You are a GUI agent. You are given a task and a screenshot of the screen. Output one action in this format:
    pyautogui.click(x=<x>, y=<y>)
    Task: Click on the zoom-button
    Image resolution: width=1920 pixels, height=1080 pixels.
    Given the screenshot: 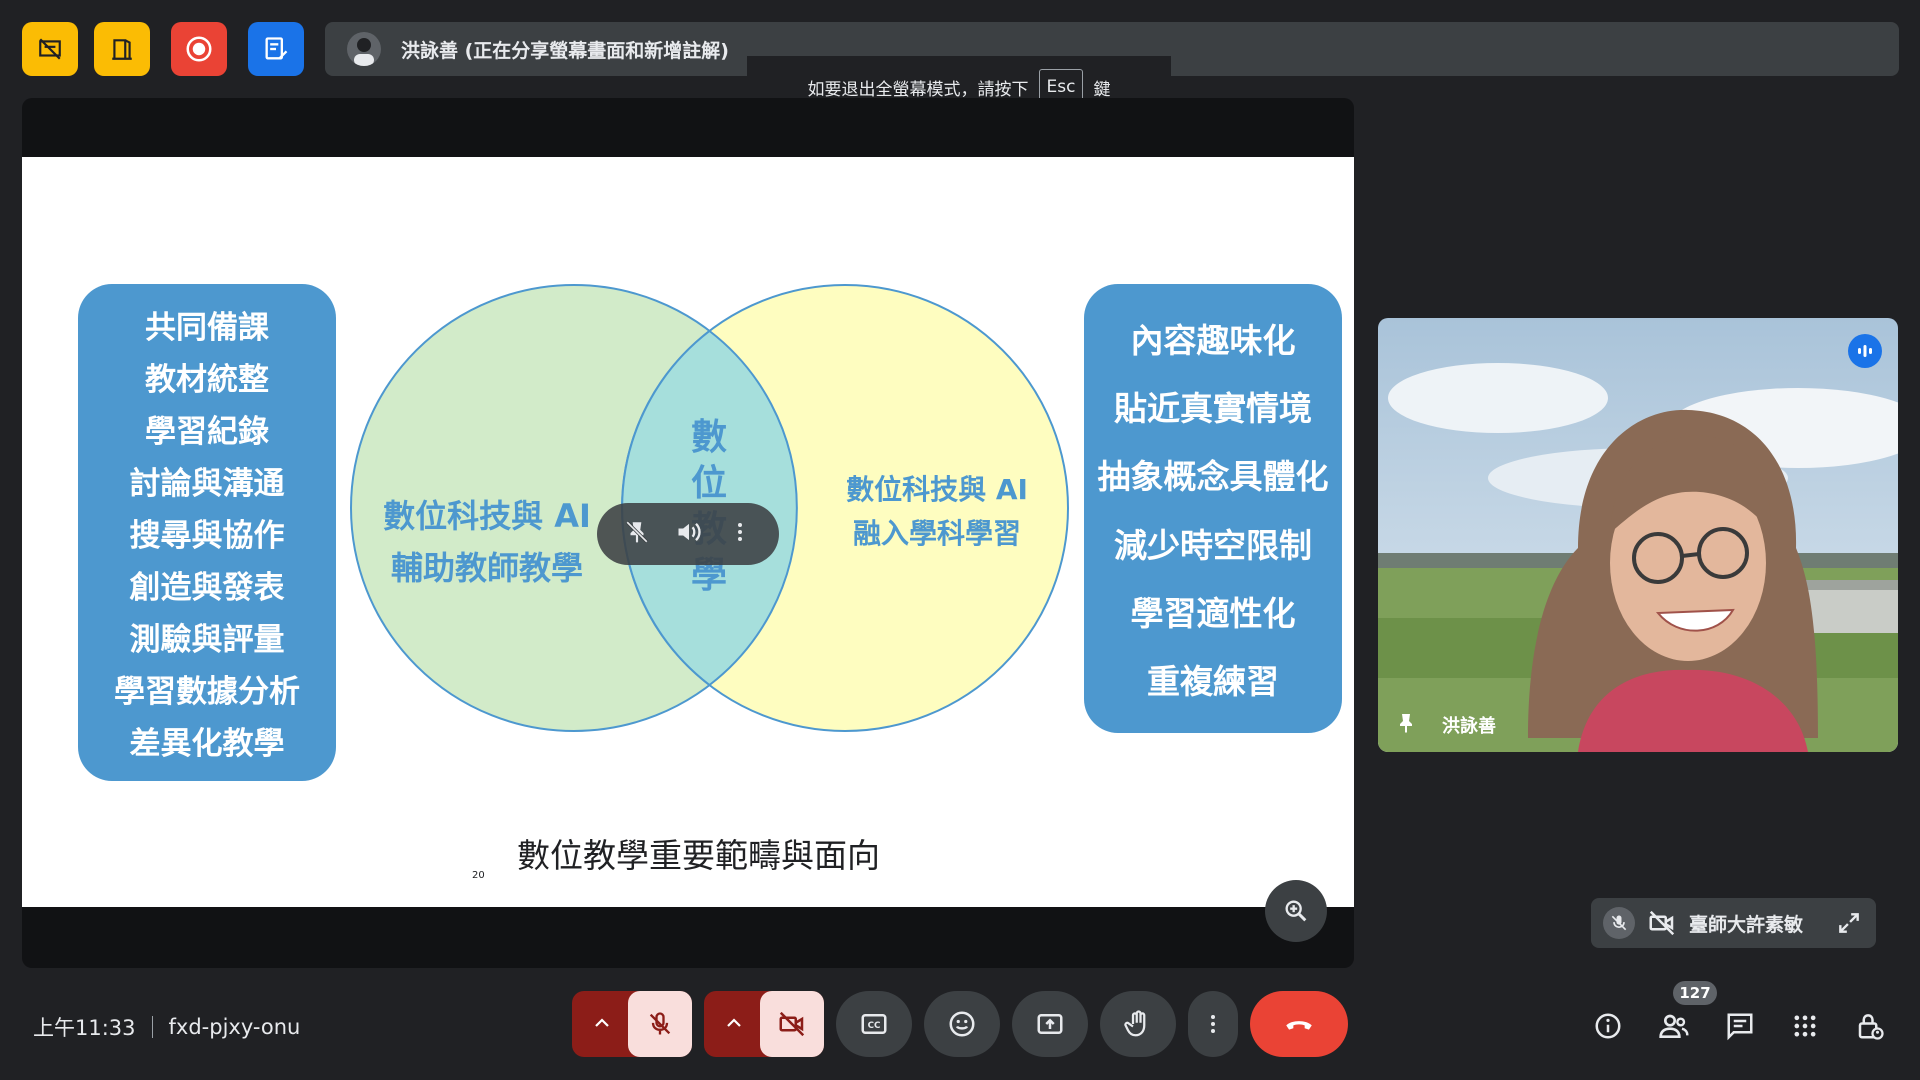 What is the action you would take?
    pyautogui.click(x=1296, y=911)
    